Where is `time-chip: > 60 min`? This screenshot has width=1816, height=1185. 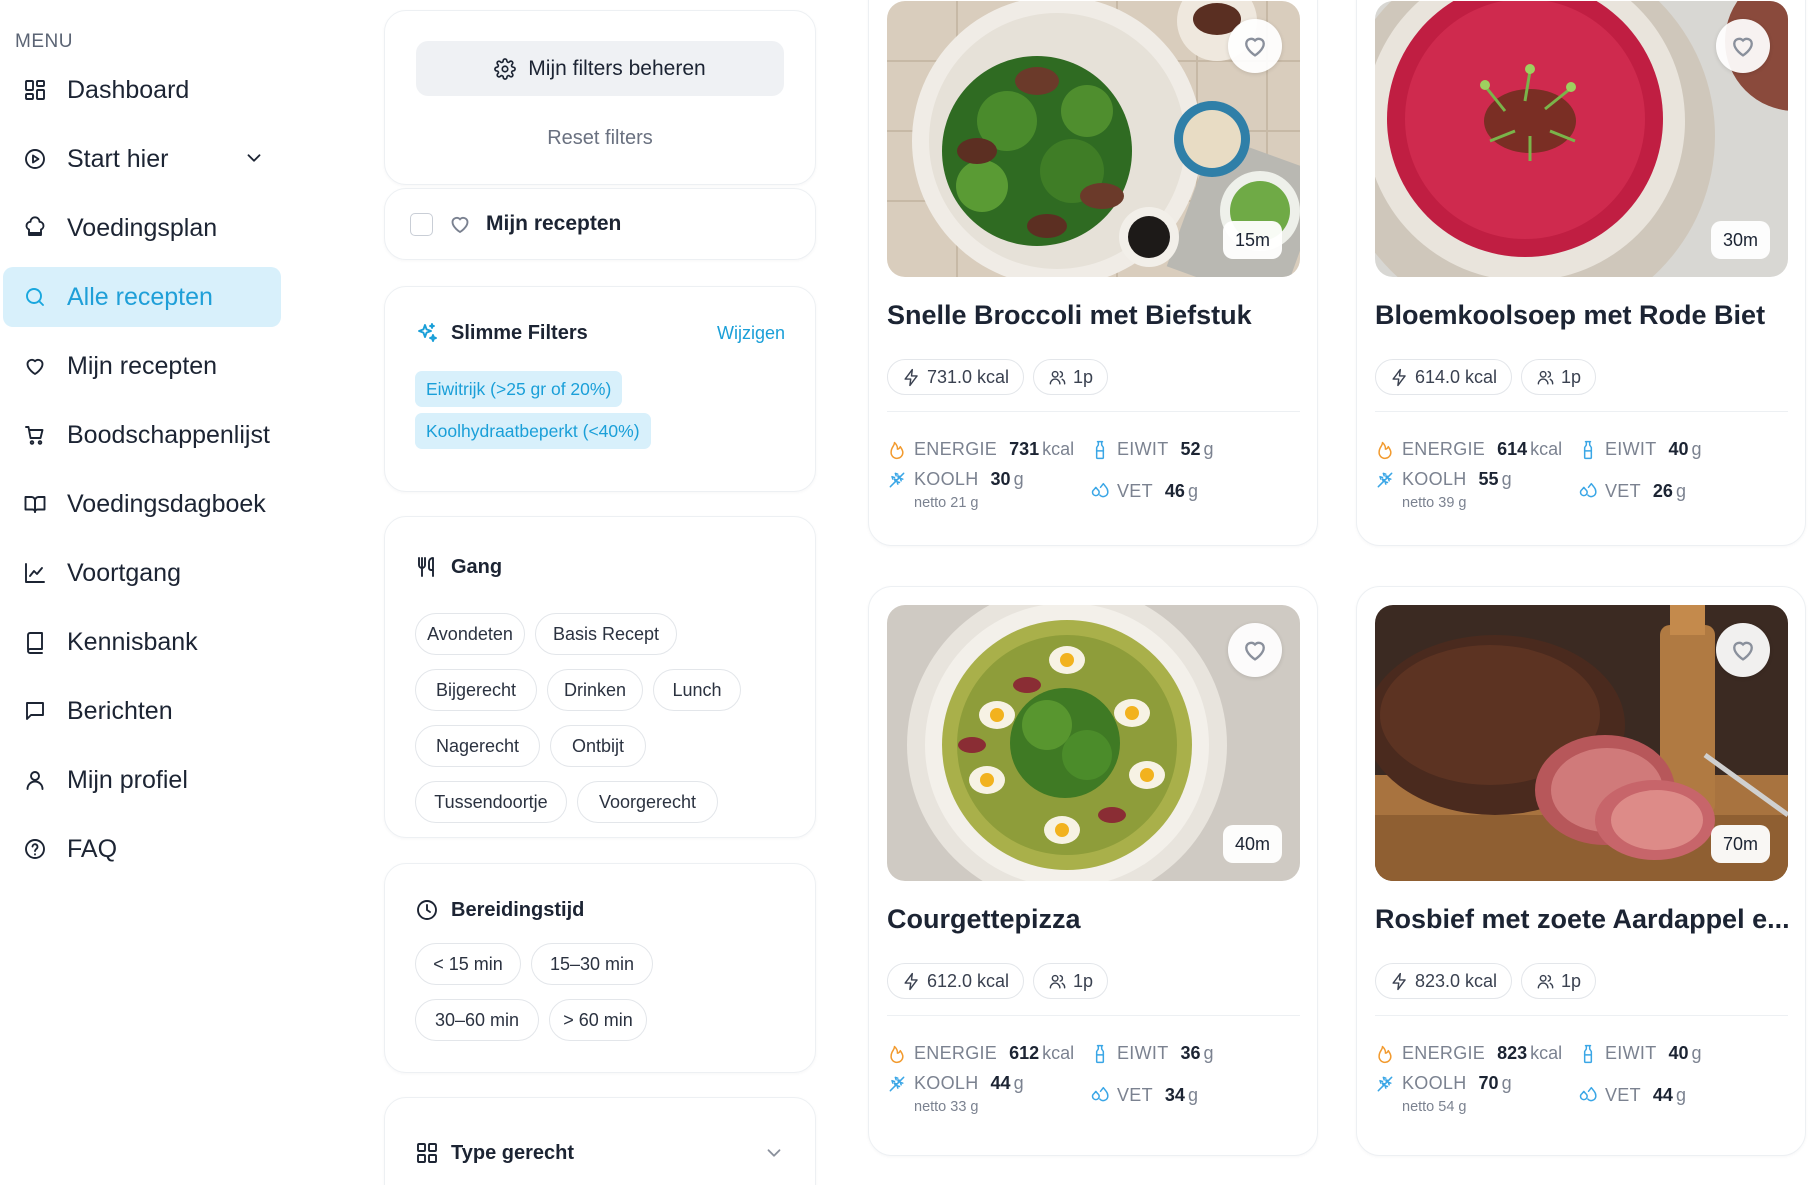
time-chip: > 60 min is located at coordinates (598, 1020).